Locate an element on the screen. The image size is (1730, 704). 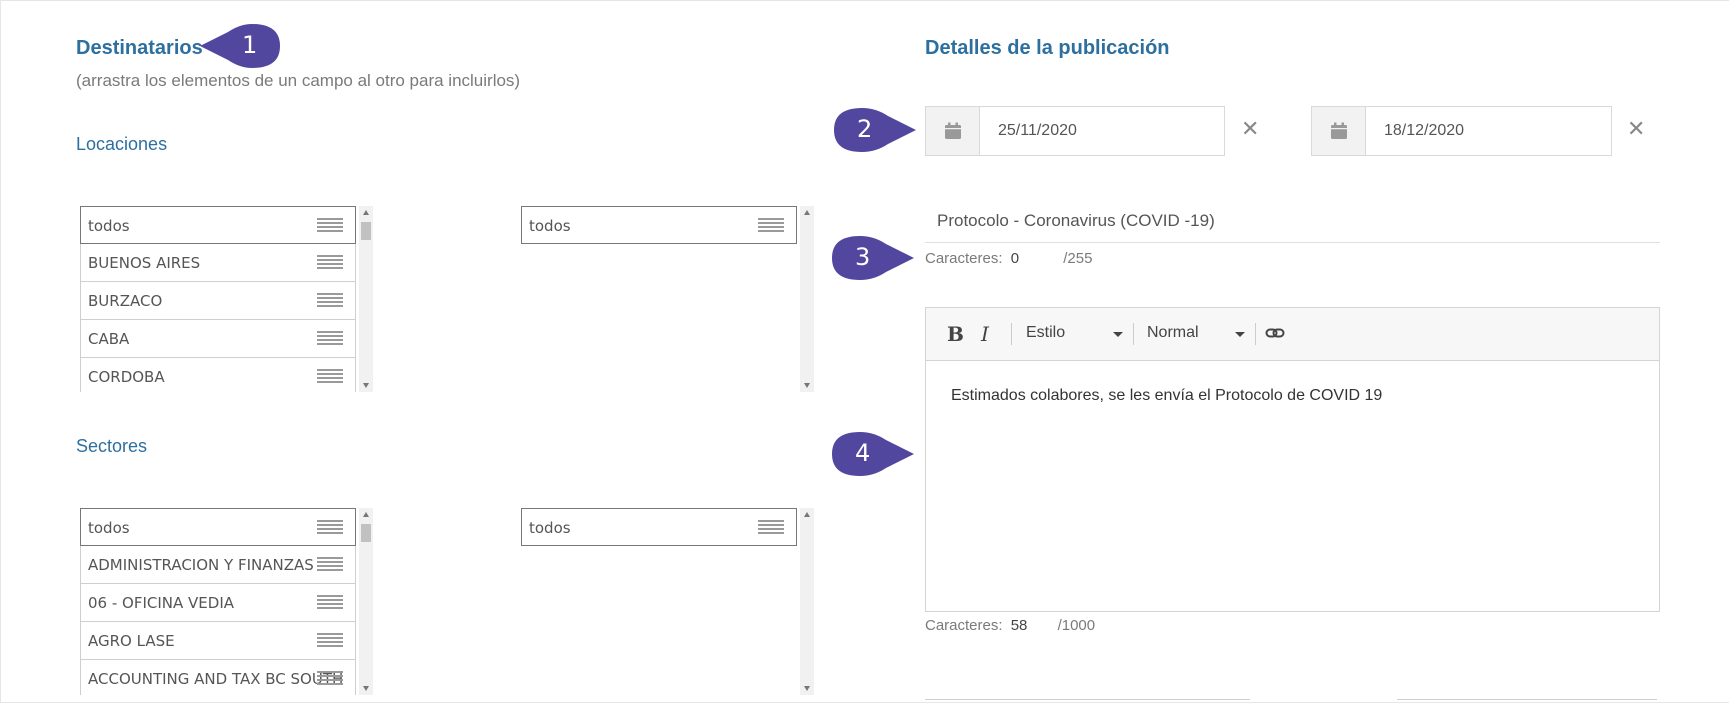
headline-char-counter: Caracteres: 0 /255 is located at coordinates (1008, 258).